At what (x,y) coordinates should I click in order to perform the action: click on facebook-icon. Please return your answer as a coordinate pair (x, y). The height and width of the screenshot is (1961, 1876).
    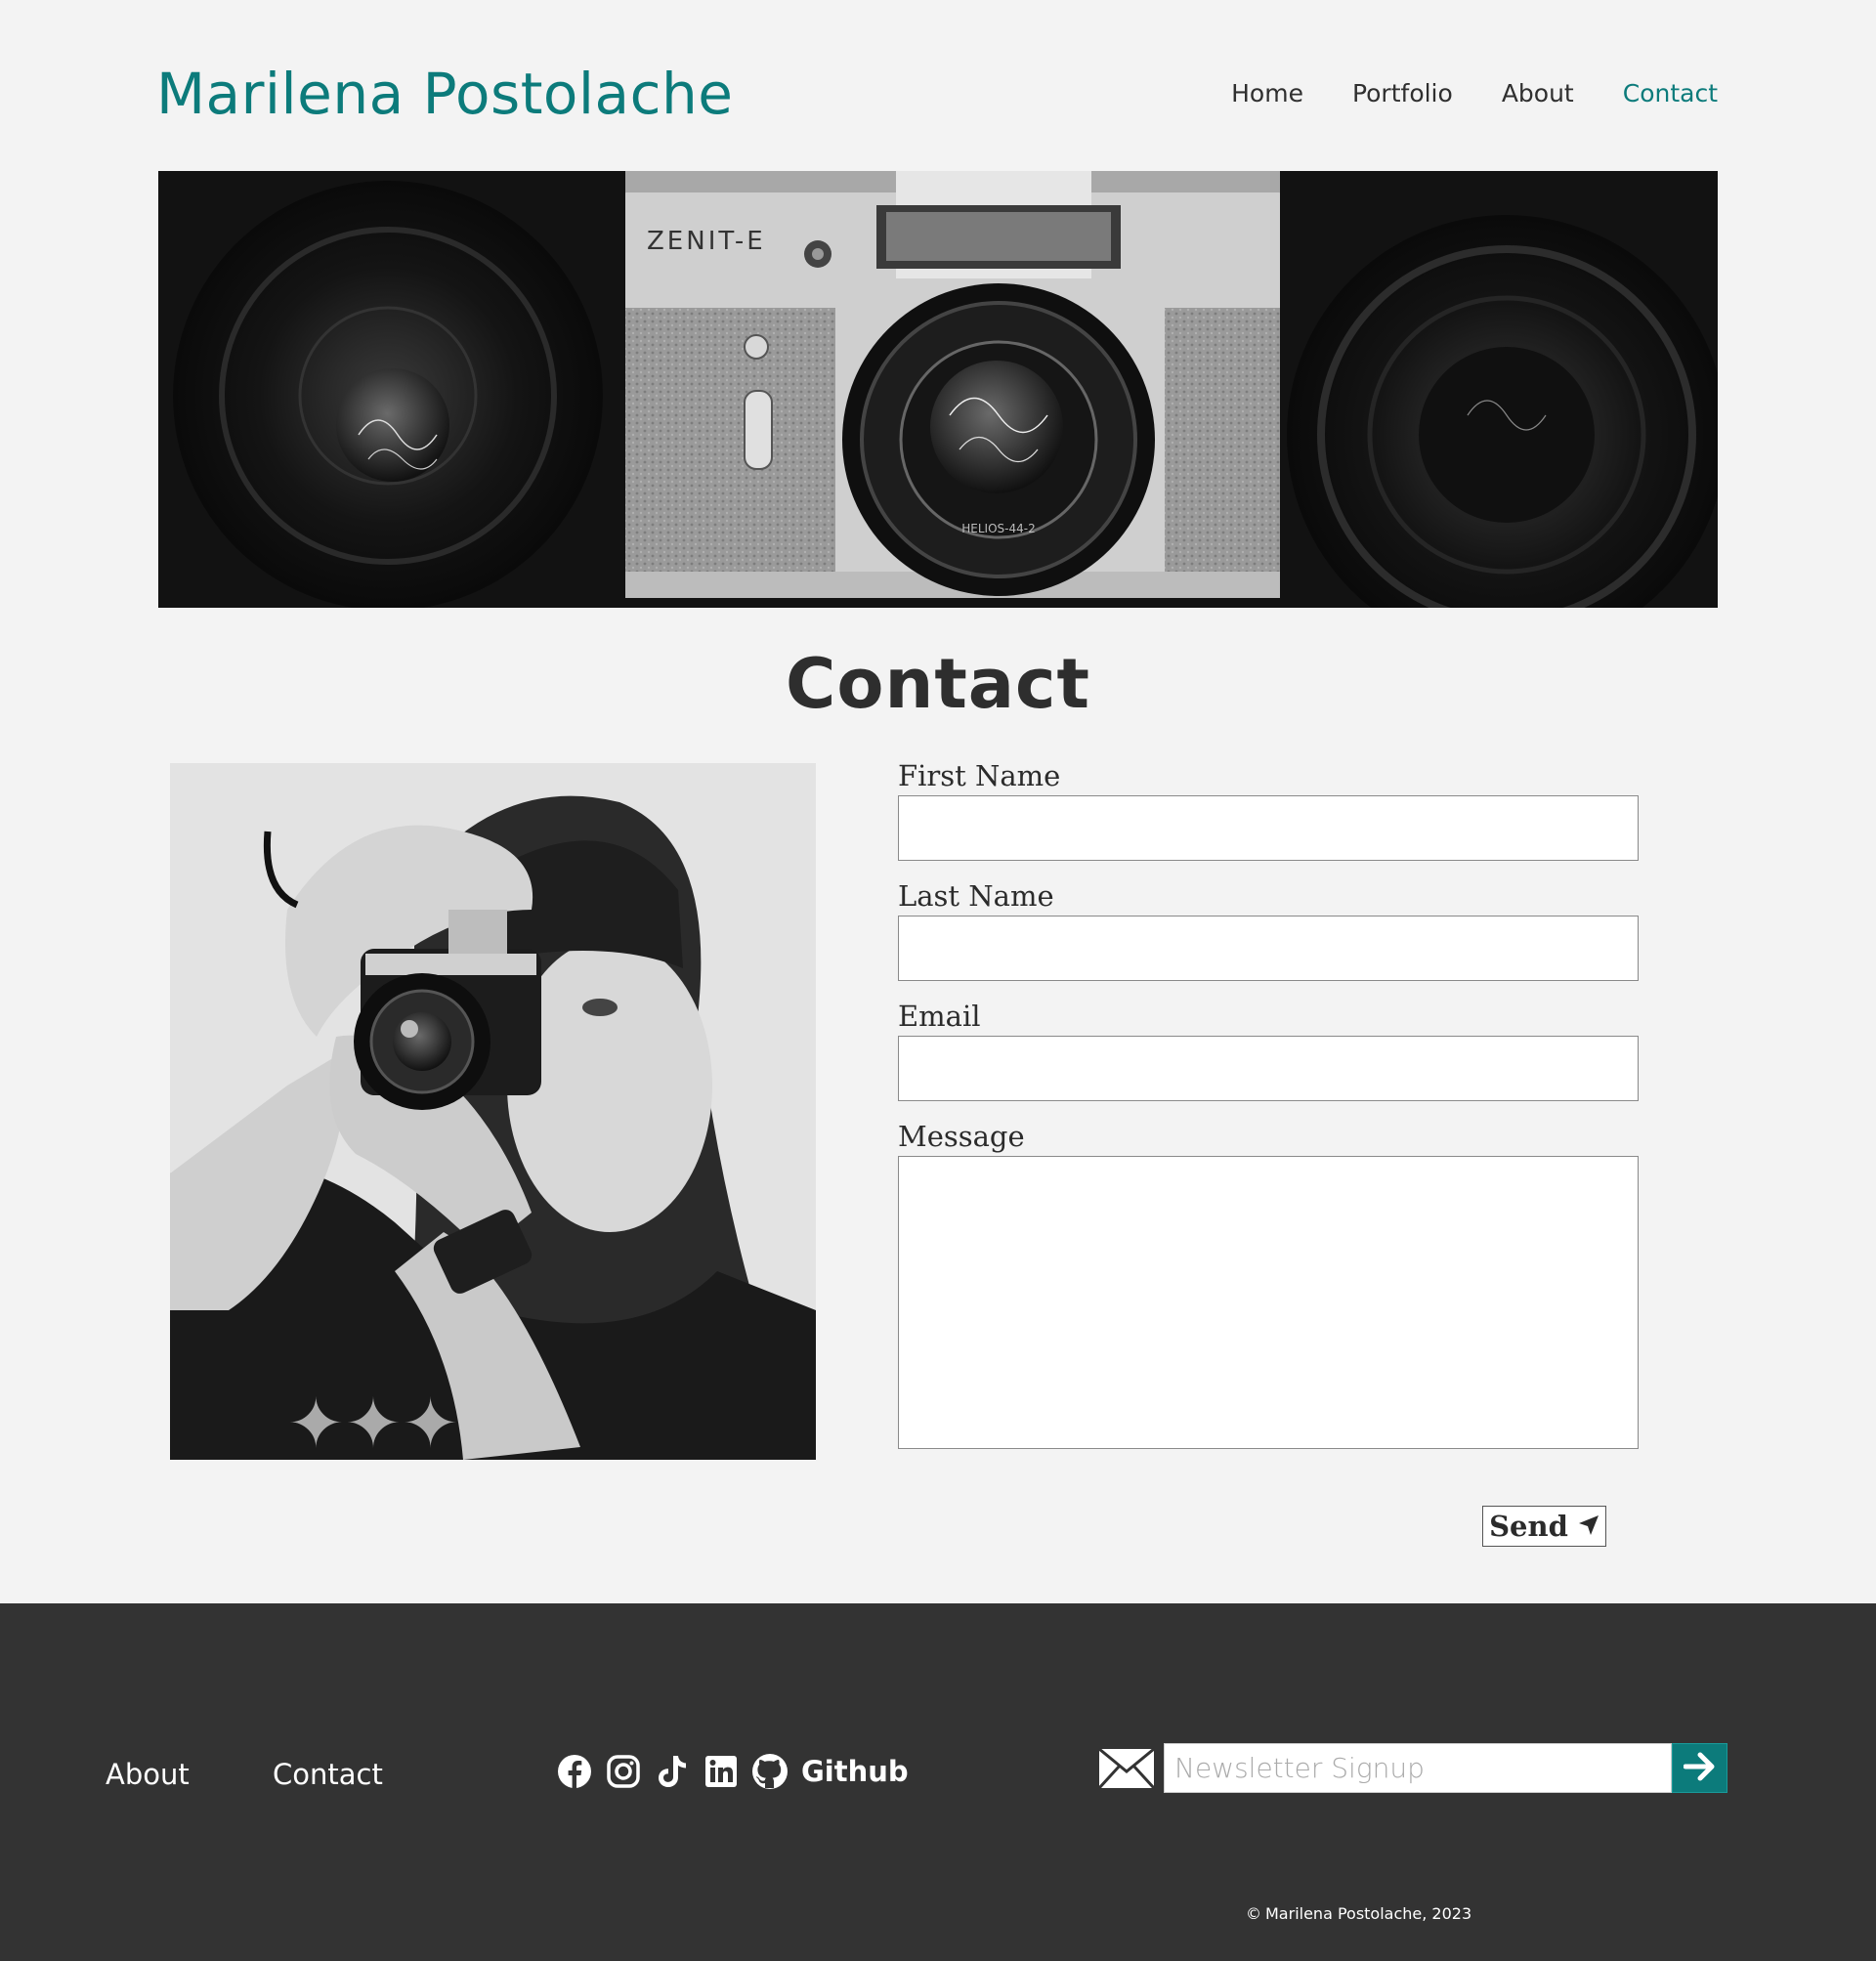
    Looking at the image, I should click on (574, 1772).